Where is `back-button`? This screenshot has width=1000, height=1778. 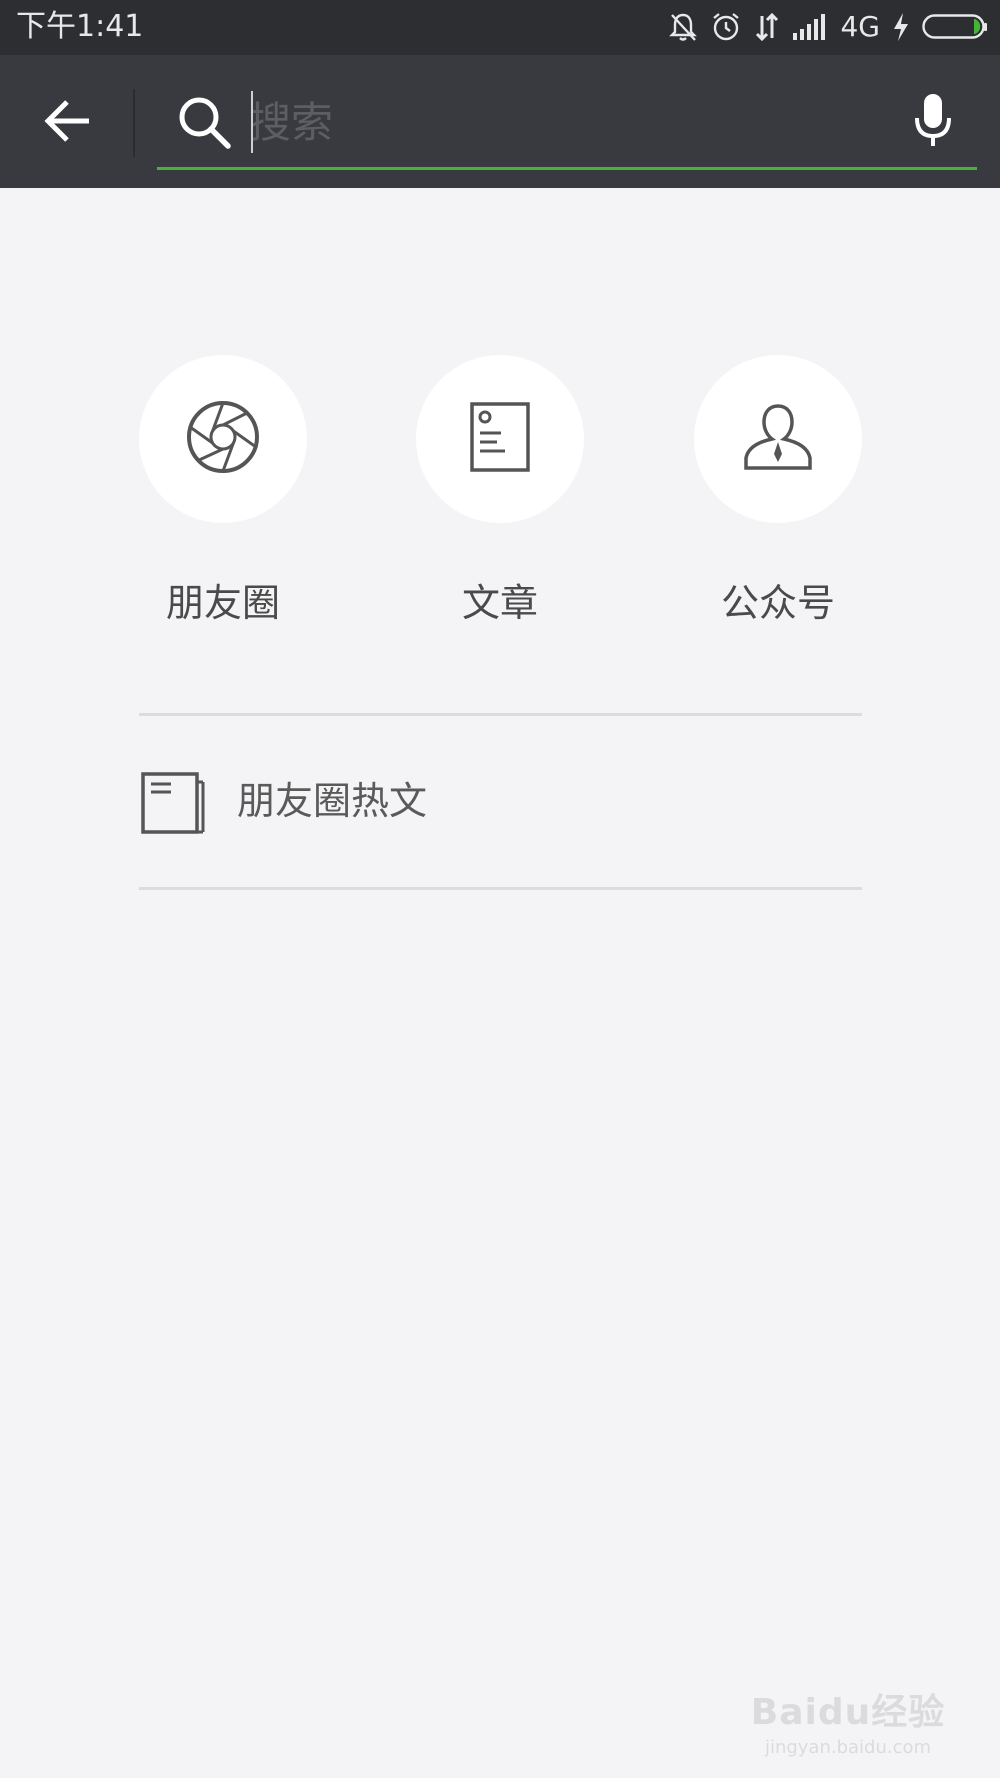
back-button is located at coordinates (68, 123).